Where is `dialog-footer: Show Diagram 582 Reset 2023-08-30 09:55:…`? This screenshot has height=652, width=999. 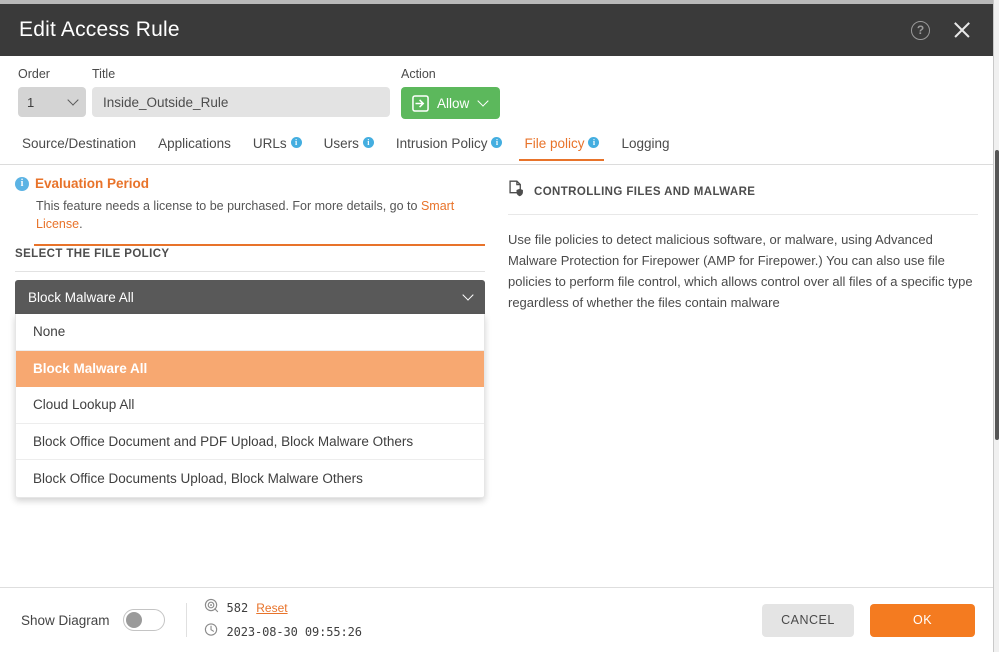 dialog-footer: Show Diagram 582 Reset 2023-08-30 09:55:… is located at coordinates (496, 620).